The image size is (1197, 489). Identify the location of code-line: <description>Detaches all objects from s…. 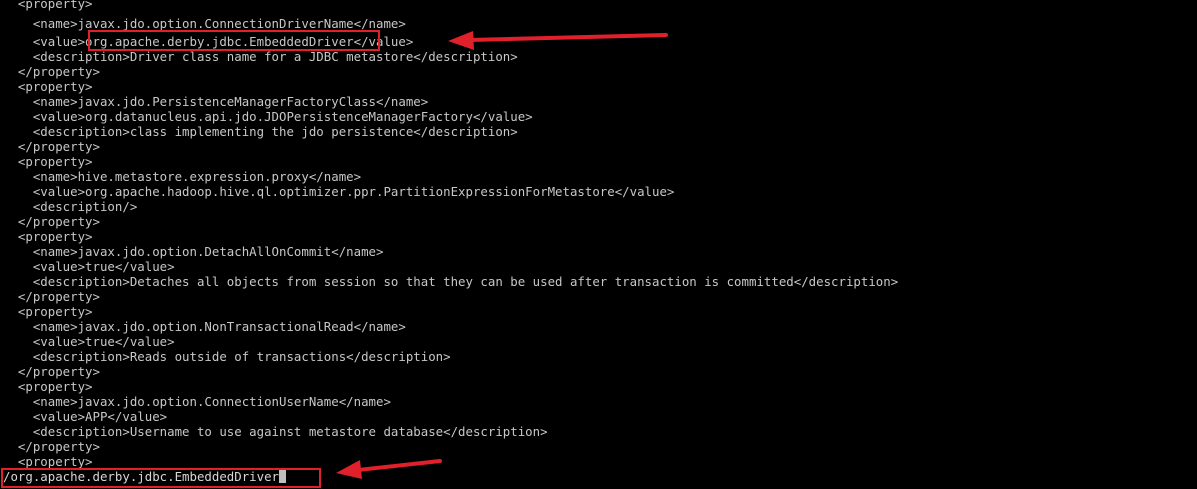
(451, 281).